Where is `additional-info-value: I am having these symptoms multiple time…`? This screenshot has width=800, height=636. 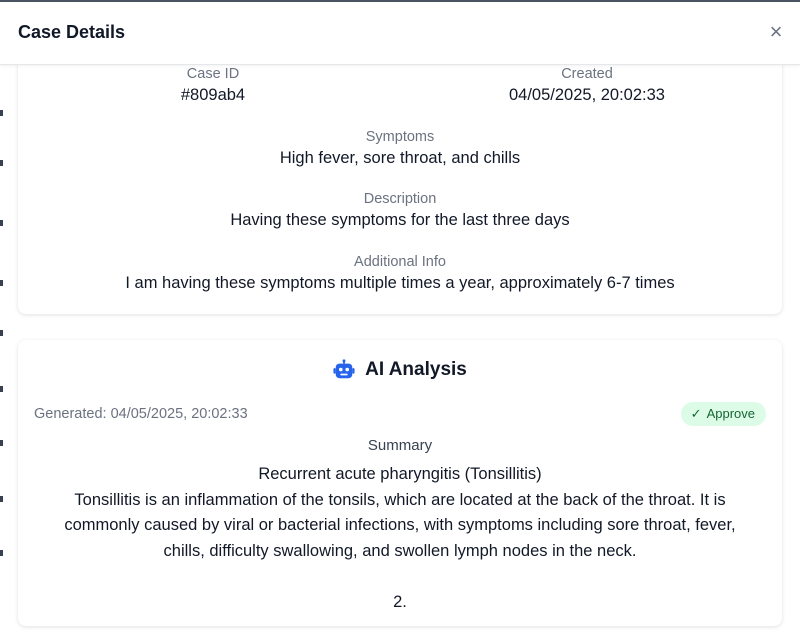
additional-info-value: I am having these symptoms multiple time… is located at coordinates (400, 283).